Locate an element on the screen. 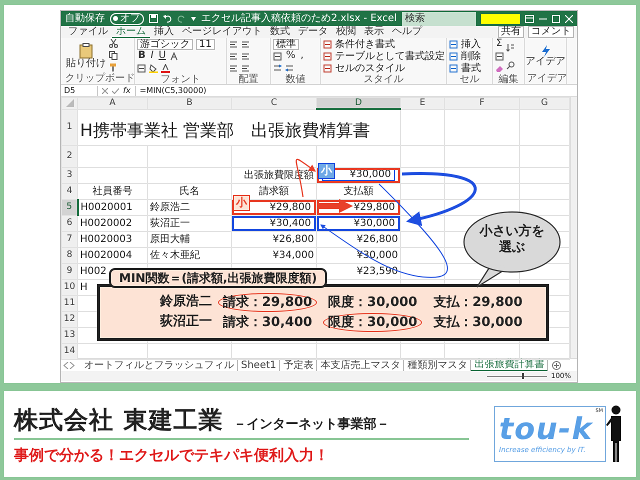 This screenshot has height=480, width=640. insert-function-button: fx is located at coordinates (127, 91).